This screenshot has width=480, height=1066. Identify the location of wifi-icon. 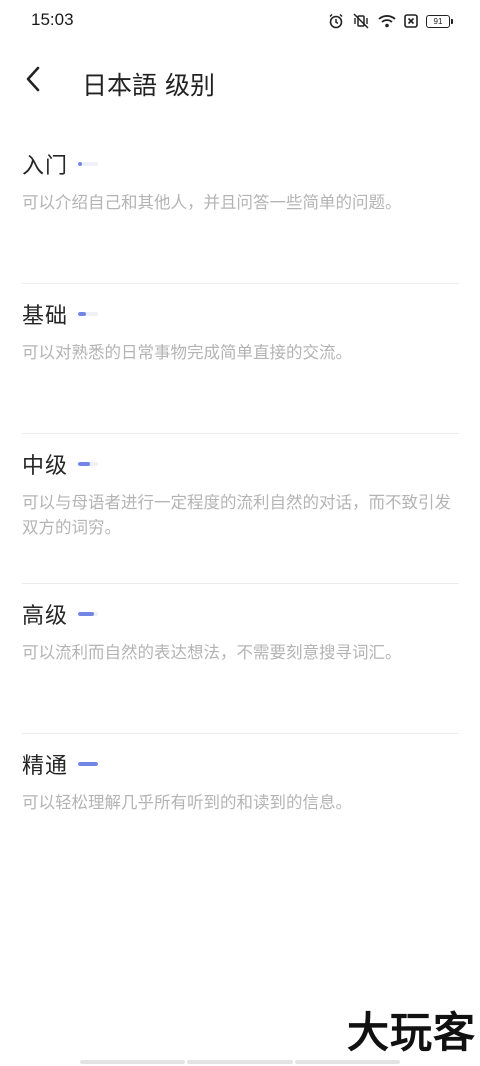
(387, 21).